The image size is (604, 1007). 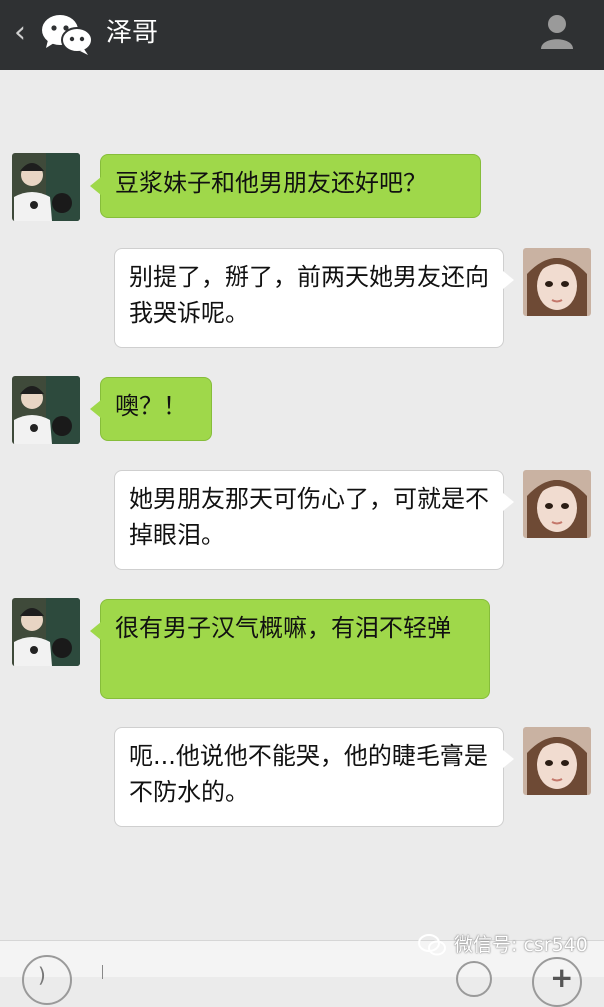 I want to click on chat-title: 泽哥, so click(x=132, y=33).